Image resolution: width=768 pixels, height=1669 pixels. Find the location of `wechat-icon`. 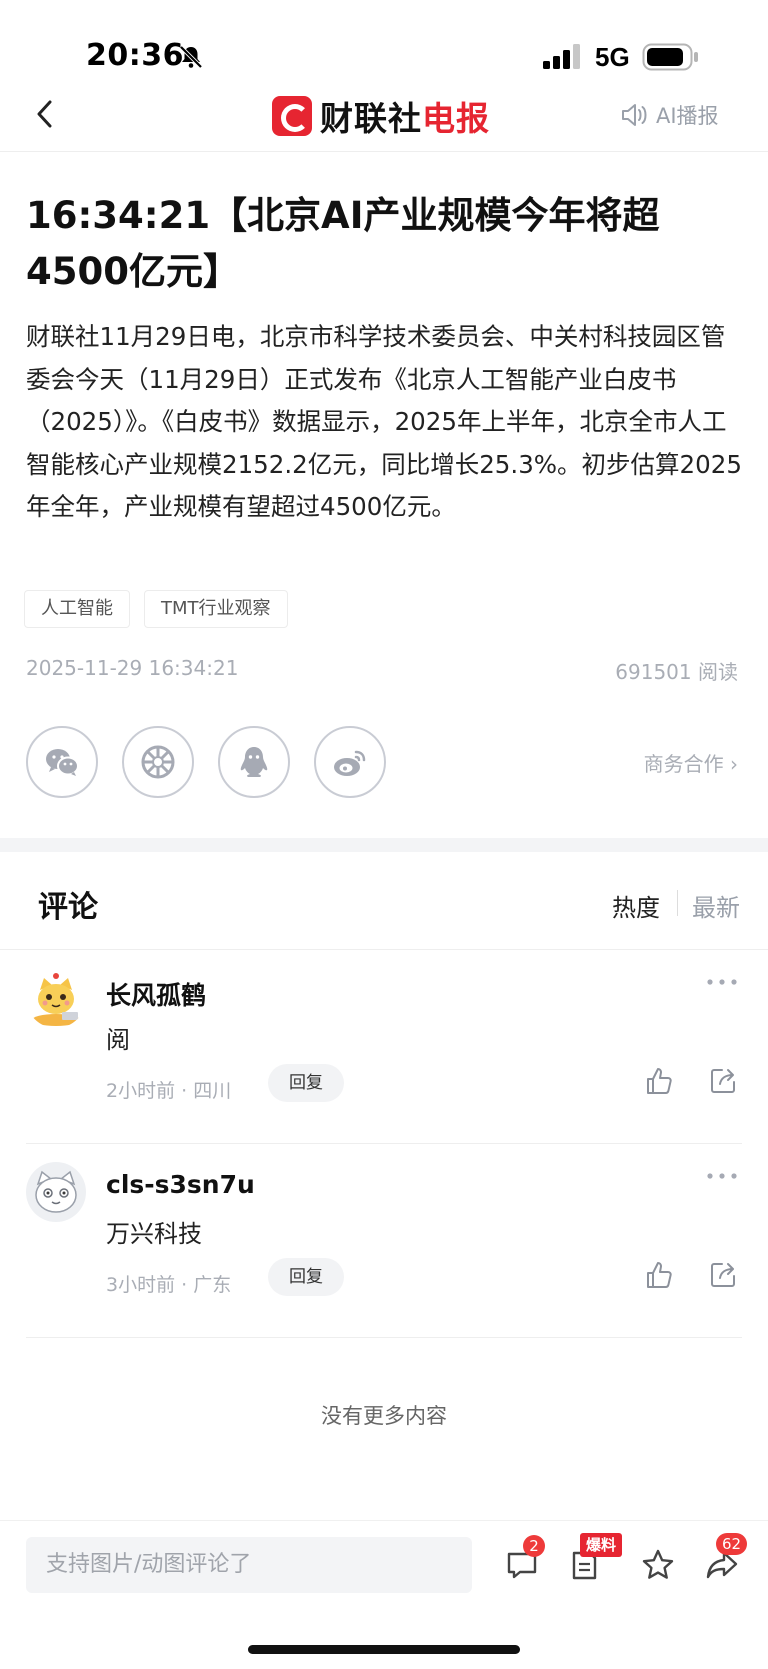

wechat-icon is located at coordinates (62, 762).